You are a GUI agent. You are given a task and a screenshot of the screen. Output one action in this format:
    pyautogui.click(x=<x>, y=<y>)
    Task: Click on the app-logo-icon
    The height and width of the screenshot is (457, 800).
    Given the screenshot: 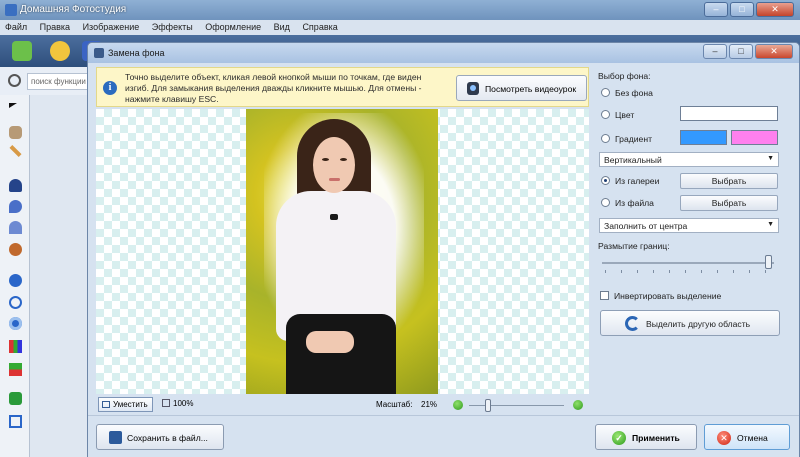 What is the action you would take?
    pyautogui.click(x=11, y=10)
    